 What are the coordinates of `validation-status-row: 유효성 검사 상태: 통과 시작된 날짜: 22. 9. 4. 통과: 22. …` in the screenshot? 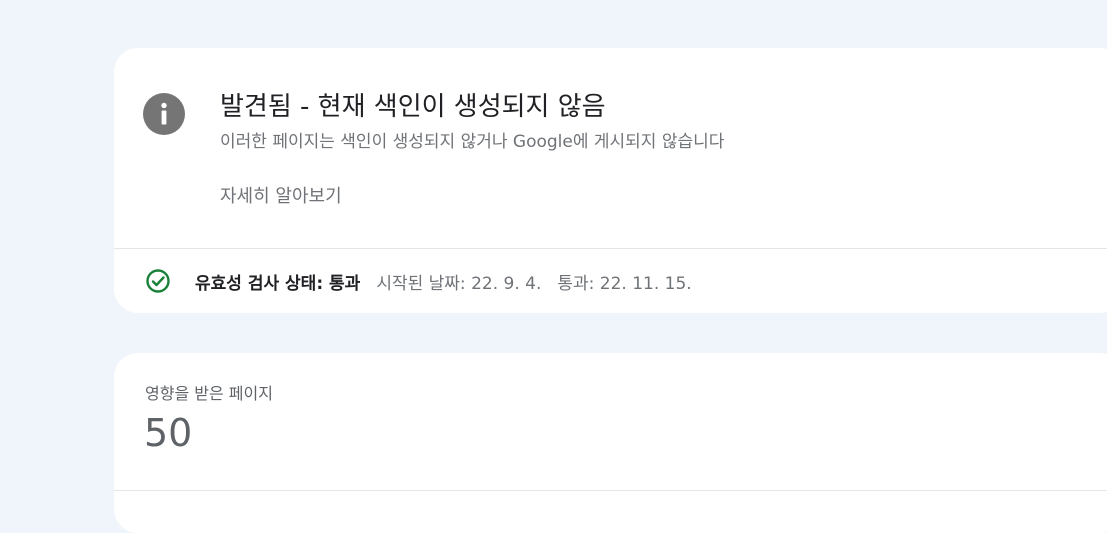 It's located at (418, 281).